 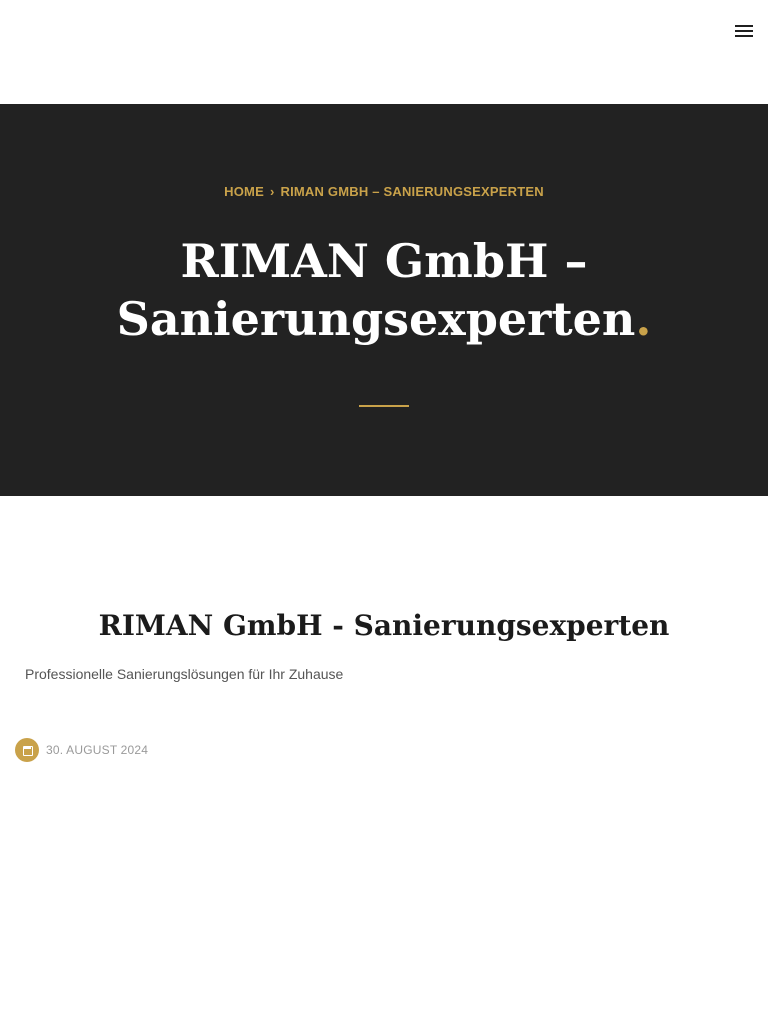 I want to click on page-title: RIMAN GmbH – Sanierungsexperten., so click(x=384, y=290).